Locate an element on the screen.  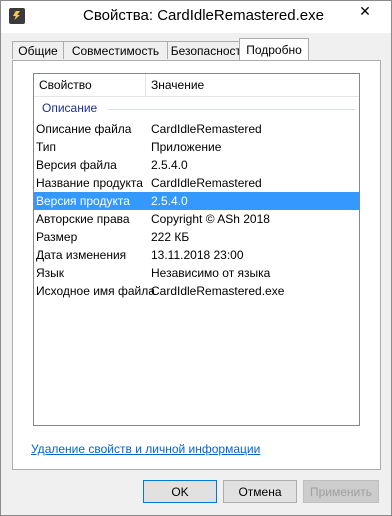
apply-button: Применить is located at coordinates (341, 491).